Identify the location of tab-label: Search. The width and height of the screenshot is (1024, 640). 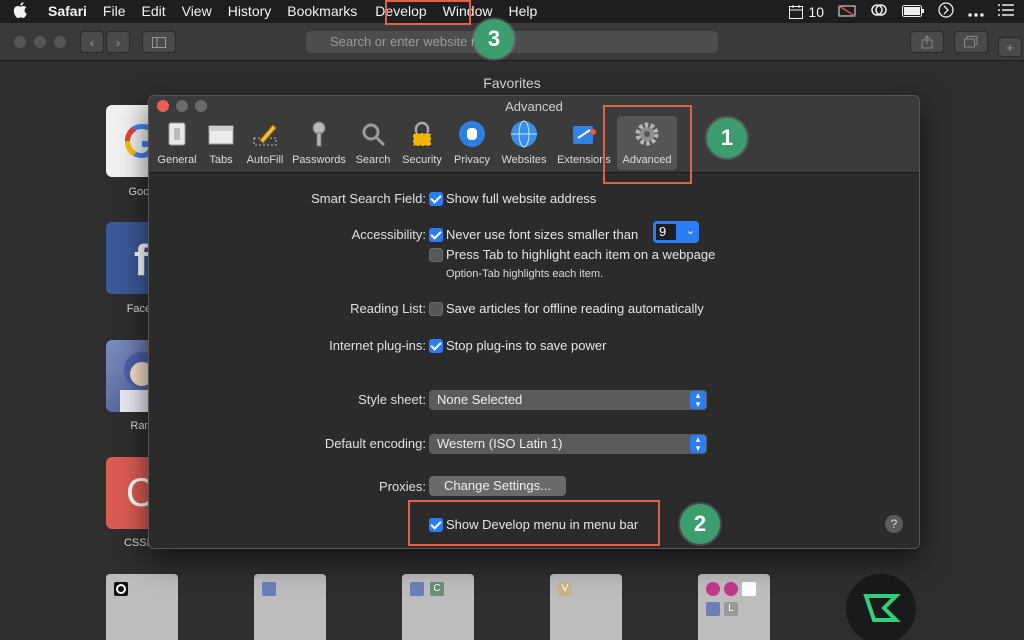
(373, 160).